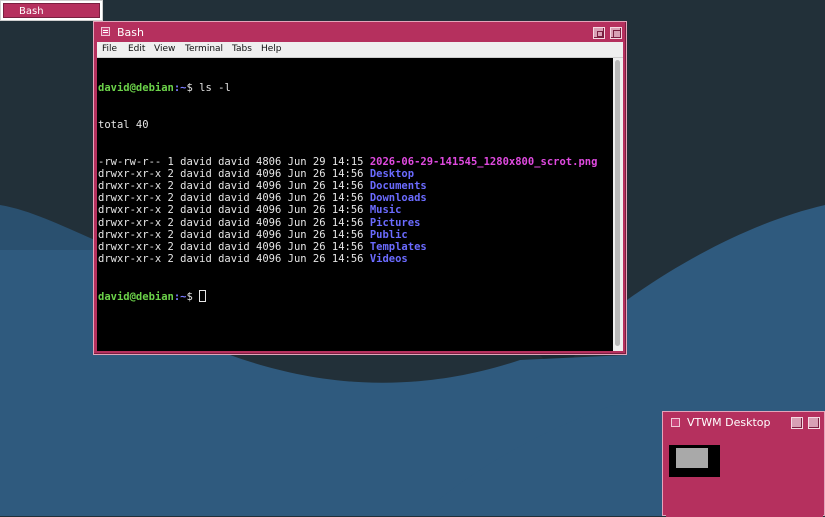 This screenshot has height=517, width=825. I want to click on window-title: Bash, so click(130, 32).